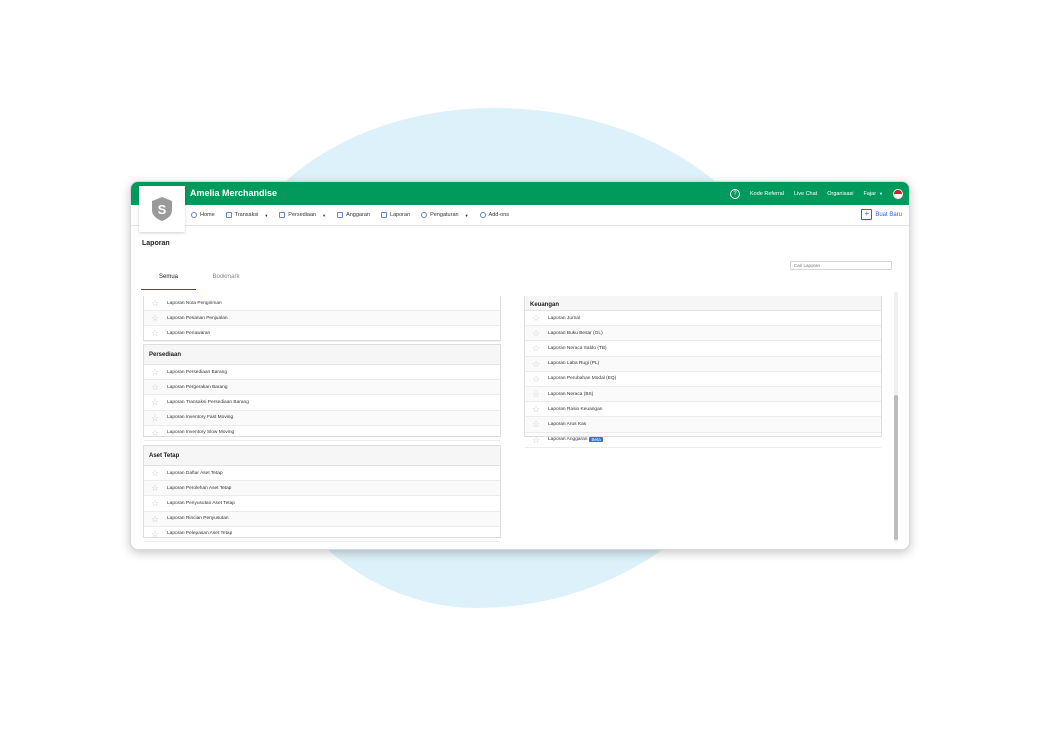  I want to click on nav-laporan: Laporan, so click(395, 215).